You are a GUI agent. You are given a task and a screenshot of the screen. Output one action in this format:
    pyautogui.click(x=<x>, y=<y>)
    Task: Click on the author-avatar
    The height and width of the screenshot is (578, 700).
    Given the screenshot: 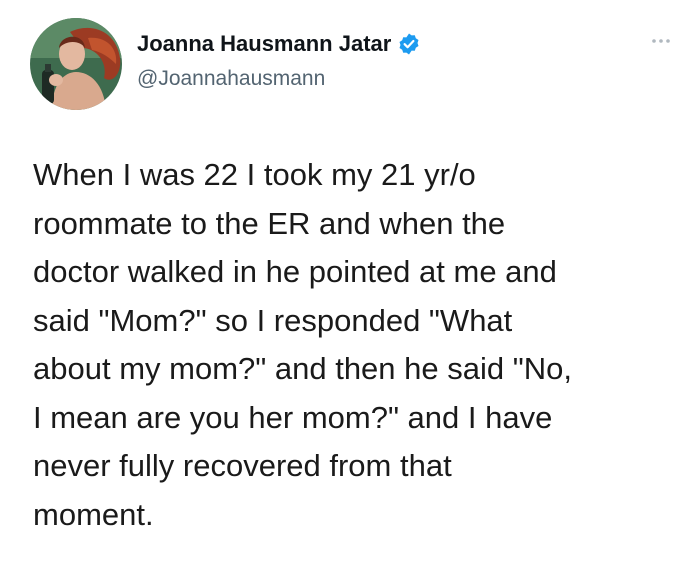 What is the action you would take?
    pyautogui.click(x=76, y=64)
    